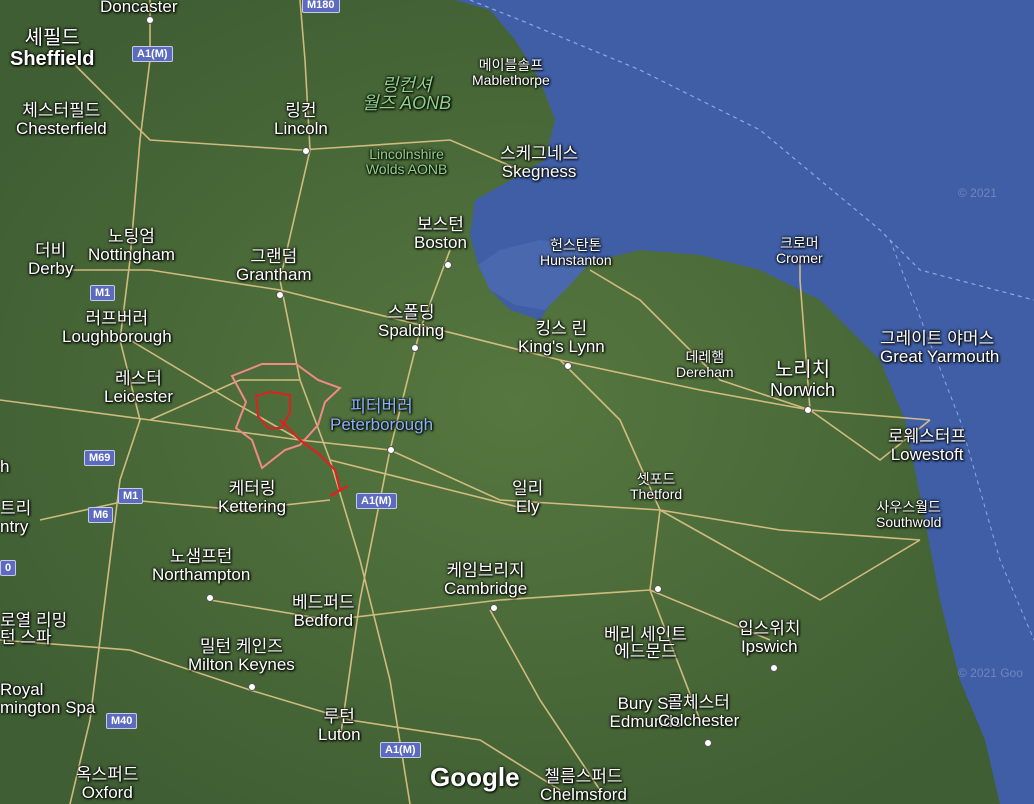 The image size is (1034, 804). I want to click on city-label-sheffield: 셰필드 Sheffield, so click(52, 49).